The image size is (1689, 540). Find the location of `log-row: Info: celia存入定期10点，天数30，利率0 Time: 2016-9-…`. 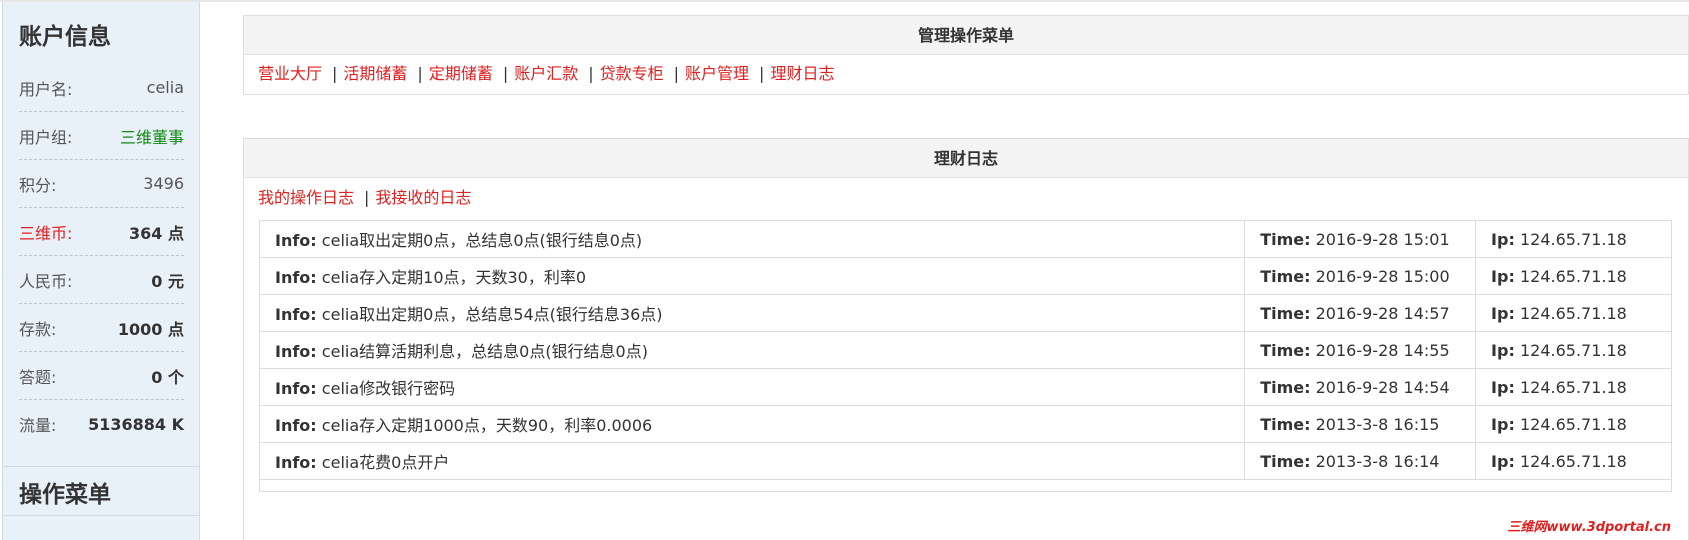

log-row: Info: celia存入定期10点，天数30，利率0 Time: 2016-9-… is located at coordinates (965, 276).